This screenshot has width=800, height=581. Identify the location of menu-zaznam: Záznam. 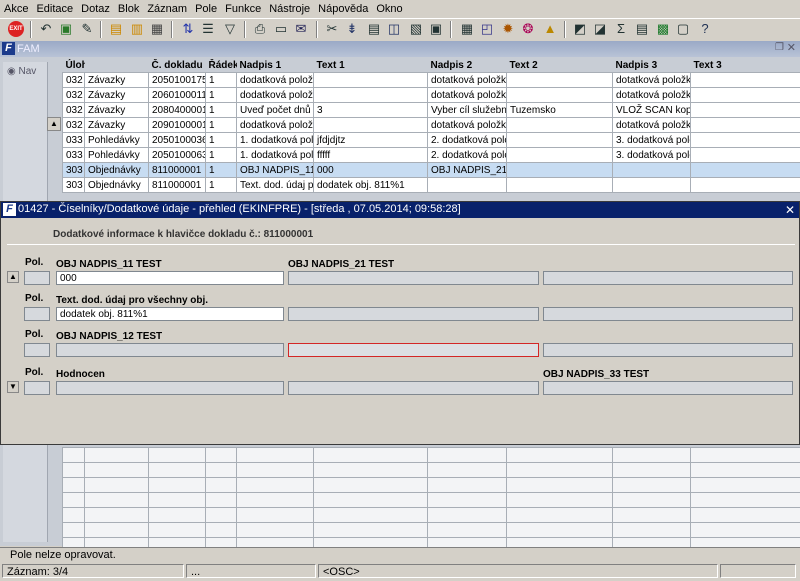
(167, 9).